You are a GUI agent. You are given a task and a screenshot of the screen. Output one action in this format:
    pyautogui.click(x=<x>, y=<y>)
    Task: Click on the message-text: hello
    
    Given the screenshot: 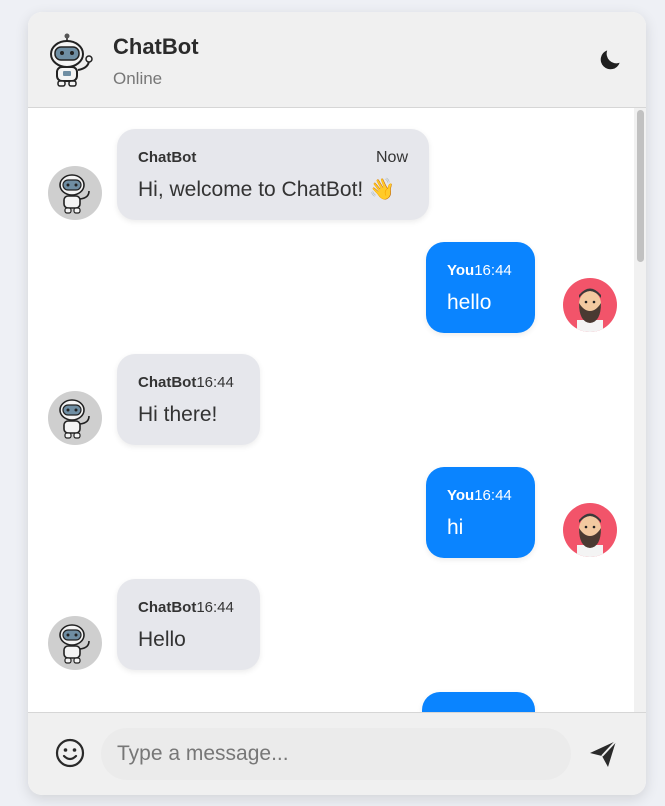 What is the action you would take?
    pyautogui.click(x=469, y=302)
    